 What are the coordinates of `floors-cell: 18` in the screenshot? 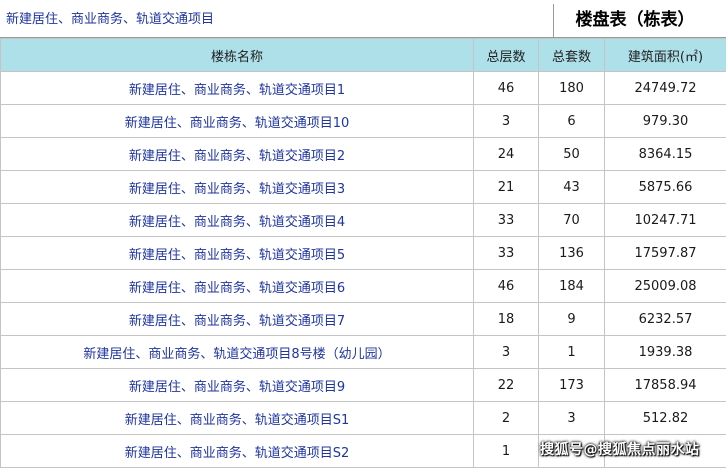 It's located at (506, 319).